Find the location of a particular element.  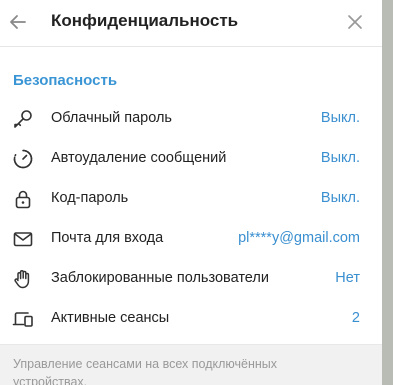

lock-icon is located at coordinates (23, 199).